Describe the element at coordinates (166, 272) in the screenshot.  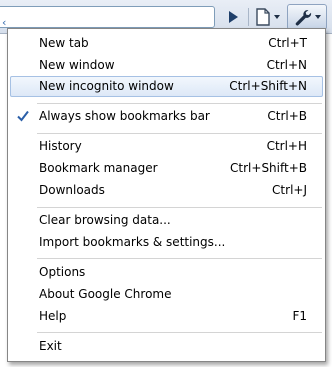
I see `menu-item-options: Options` at that location.